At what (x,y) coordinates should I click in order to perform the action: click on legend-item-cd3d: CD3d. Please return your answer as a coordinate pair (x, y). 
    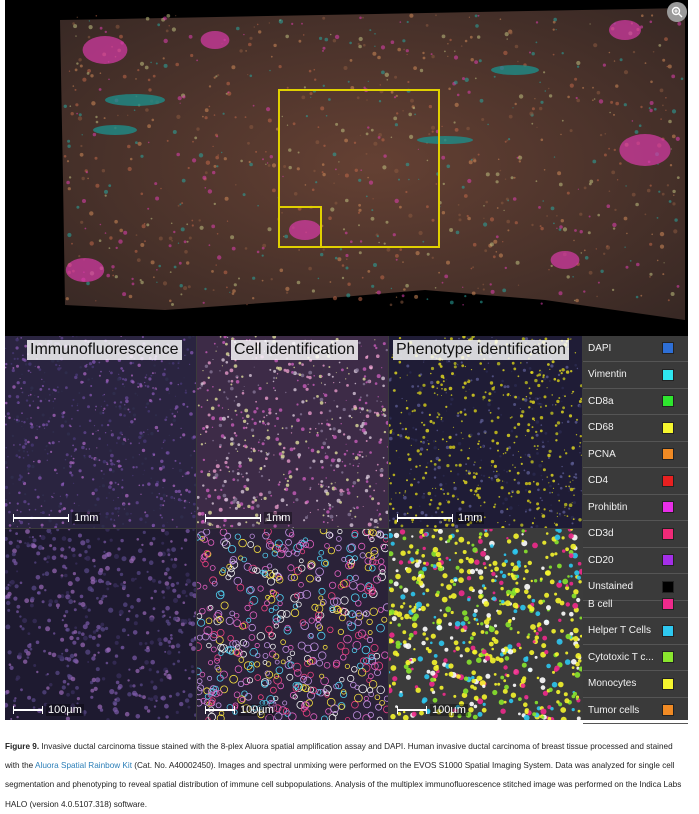
    Looking at the image, I should click on (635, 534).